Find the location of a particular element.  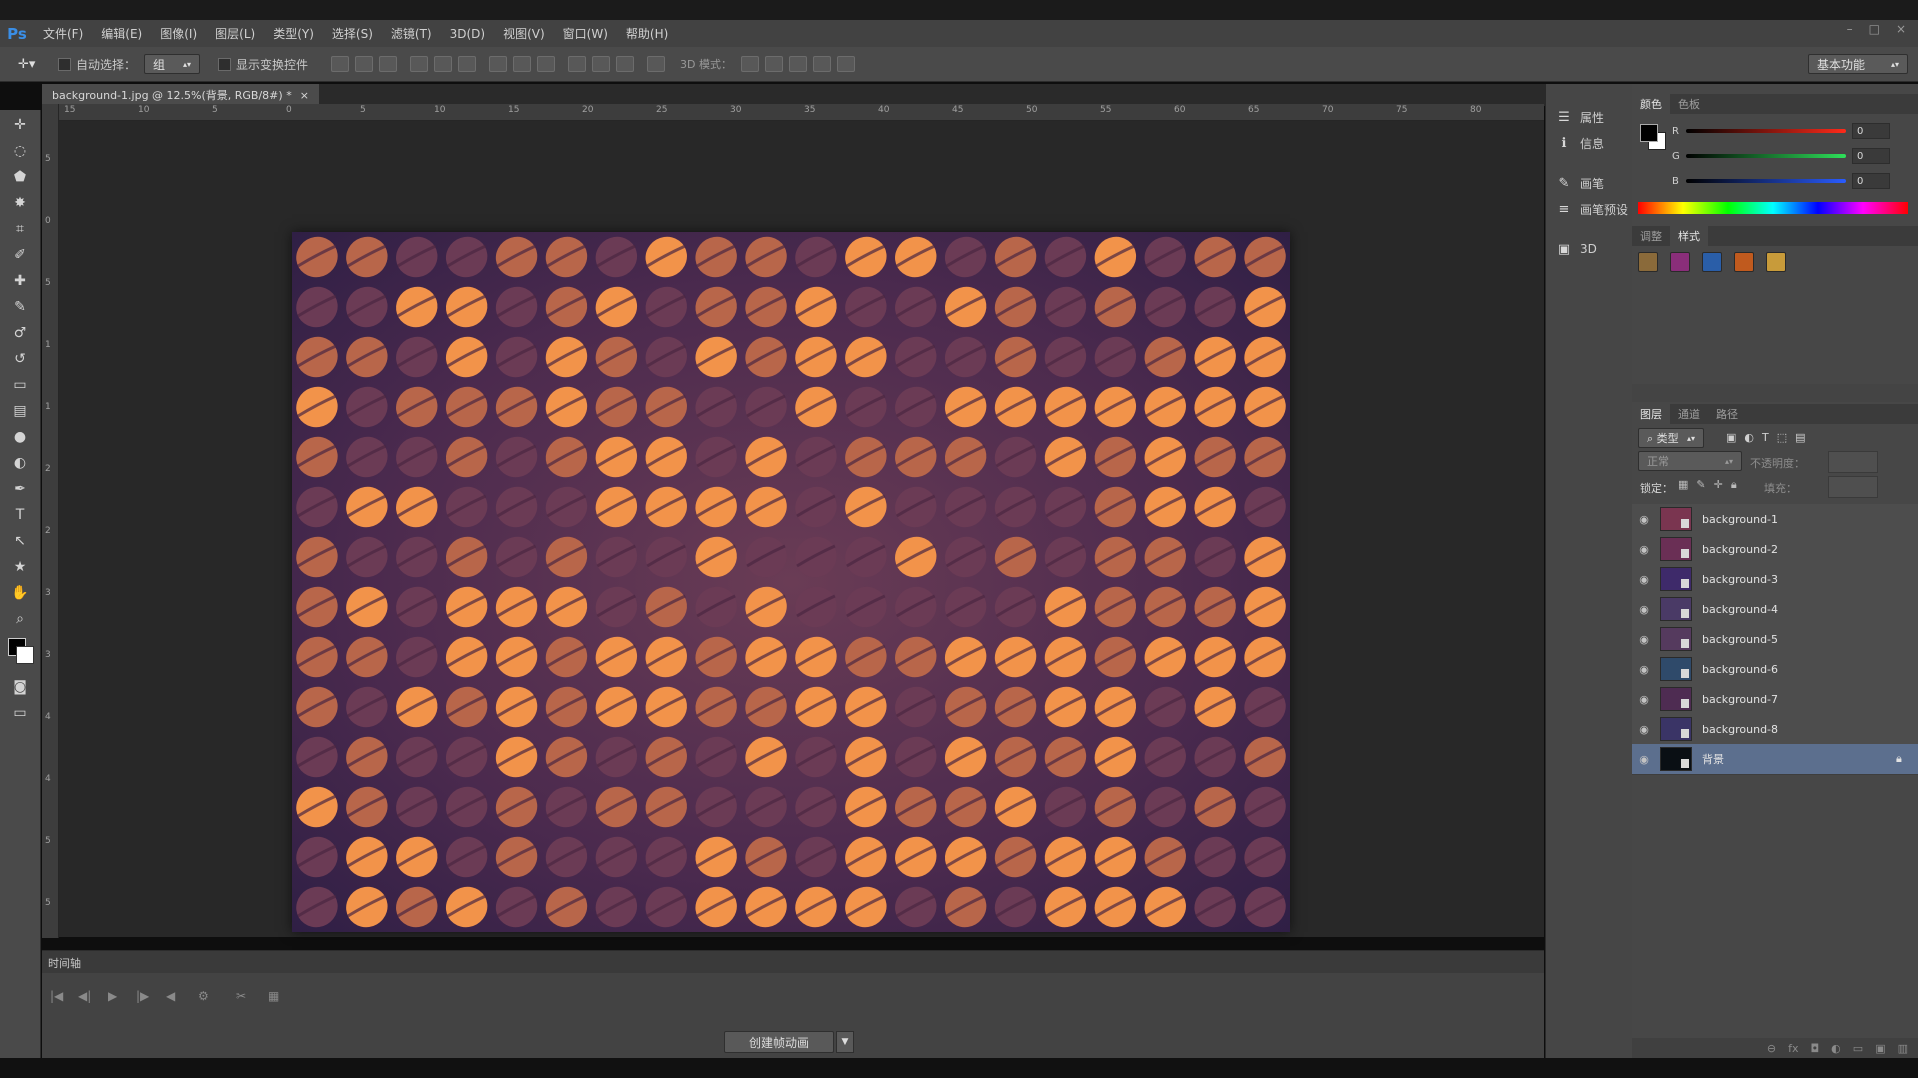

timeline-settings-icon: ⚙ is located at coordinates (203, 996).